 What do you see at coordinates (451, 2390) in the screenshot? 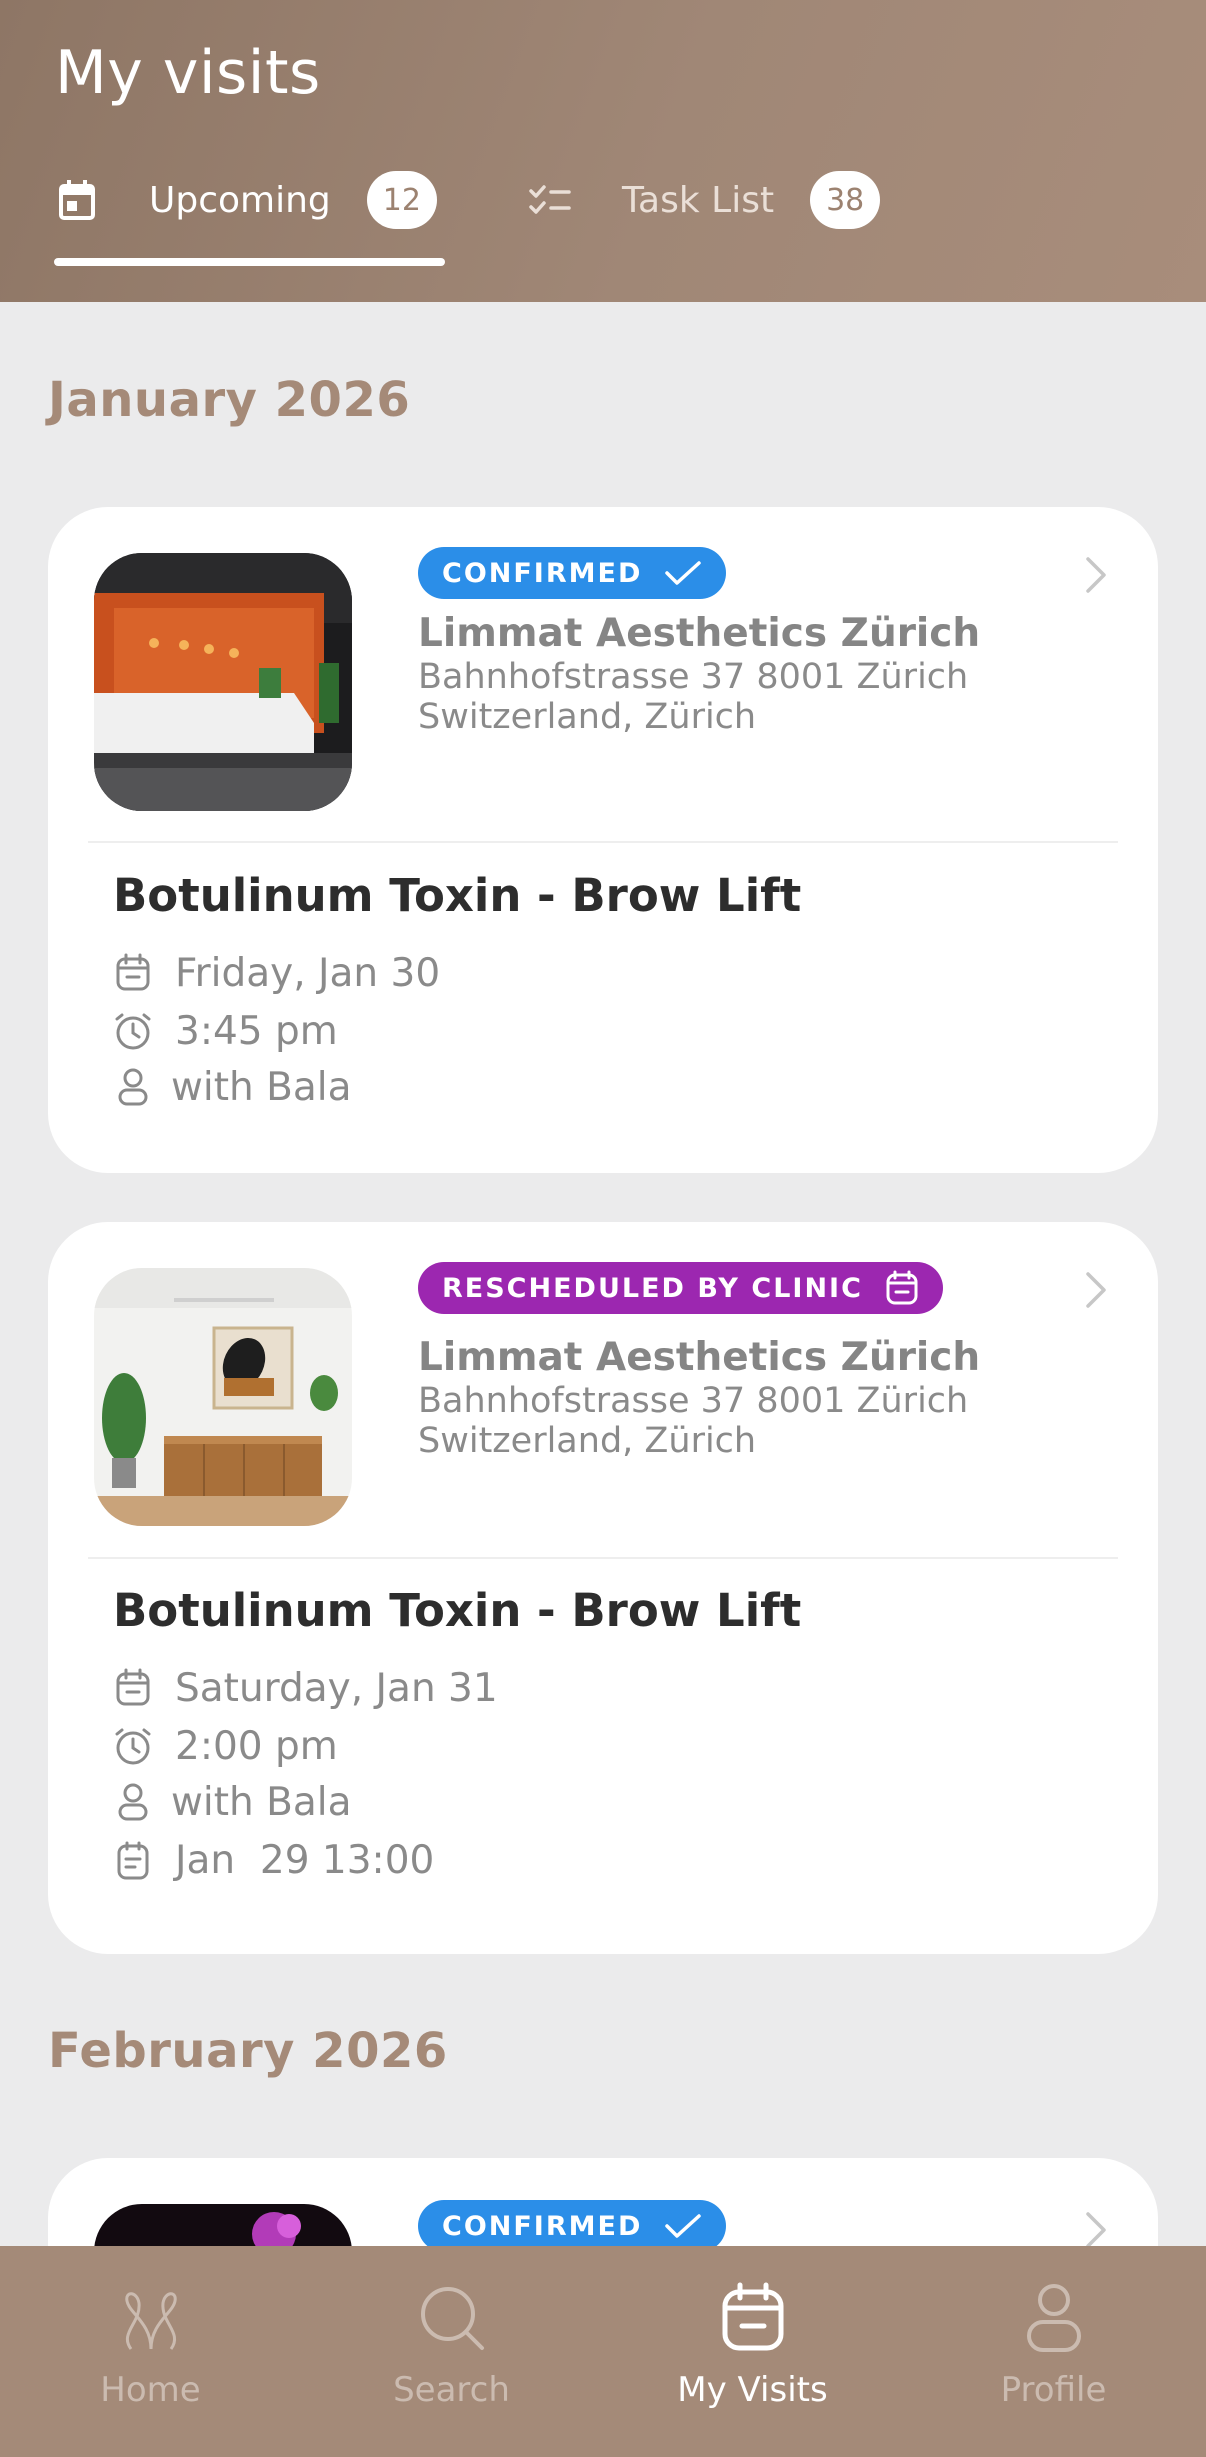
I see `nav-search-label: Search` at bounding box center [451, 2390].